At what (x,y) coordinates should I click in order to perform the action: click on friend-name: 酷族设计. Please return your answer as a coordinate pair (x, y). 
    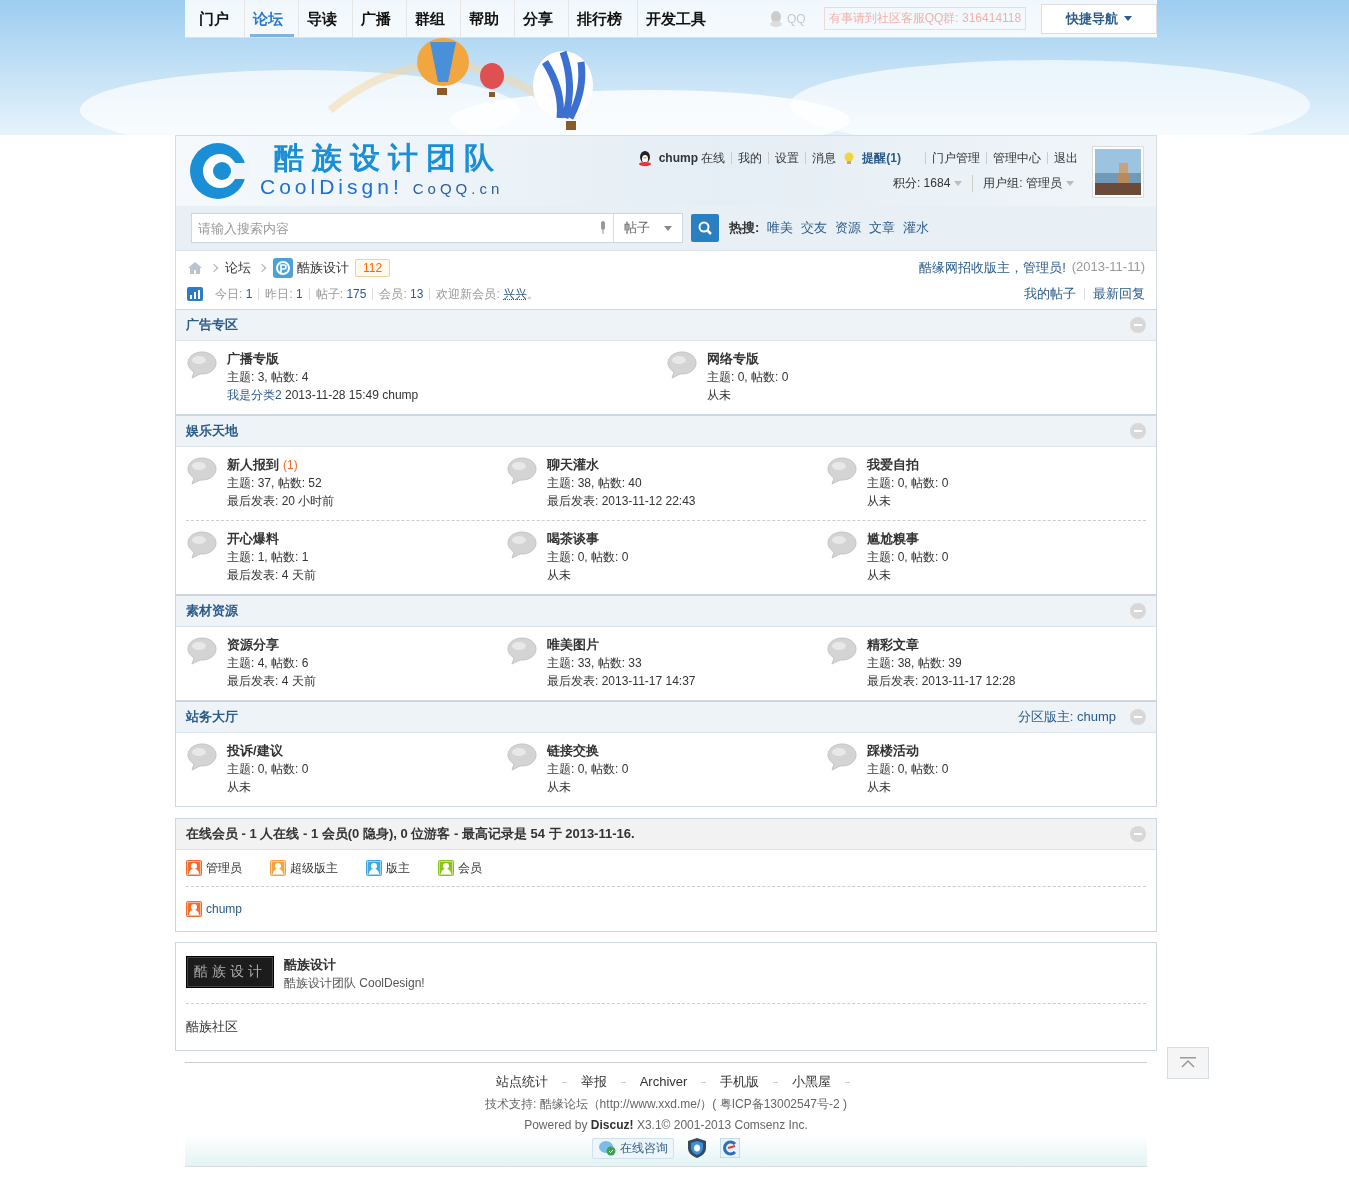
    Looking at the image, I should click on (354, 965).